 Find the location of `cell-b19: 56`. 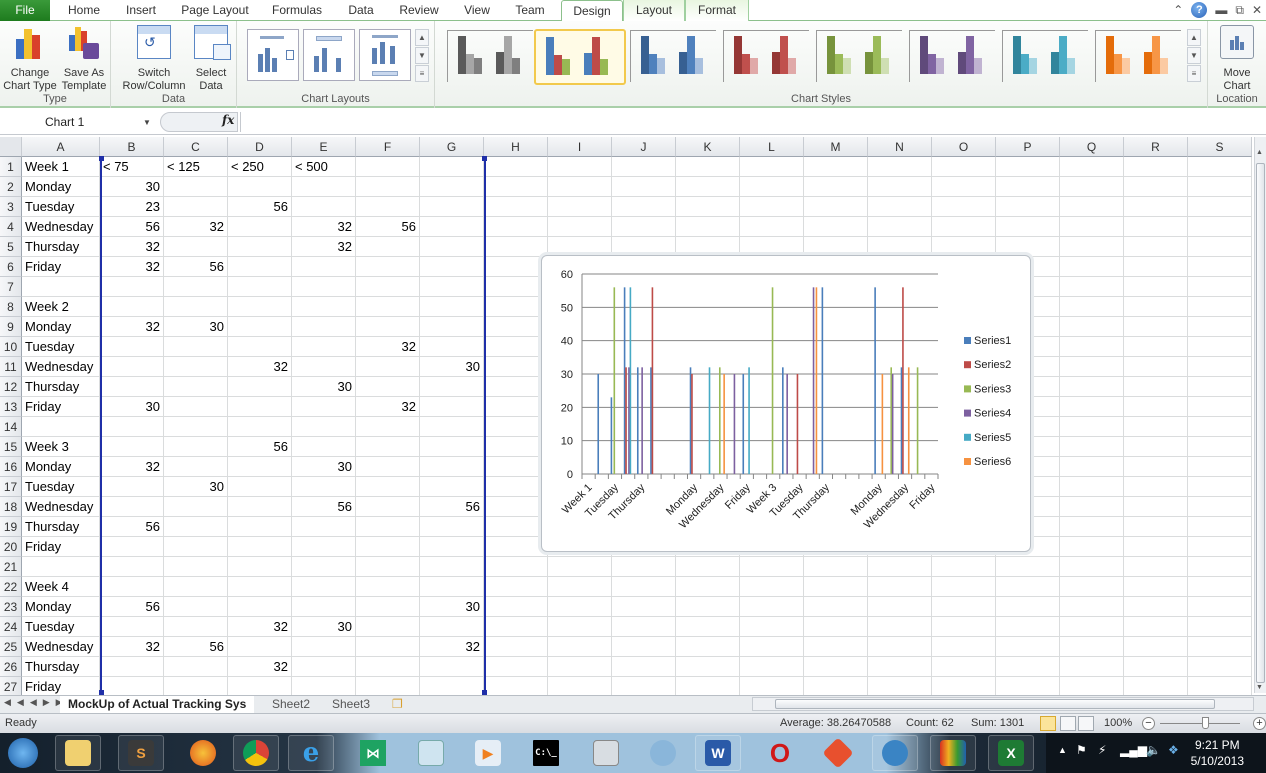

cell-b19: 56 is located at coordinates (132, 527).